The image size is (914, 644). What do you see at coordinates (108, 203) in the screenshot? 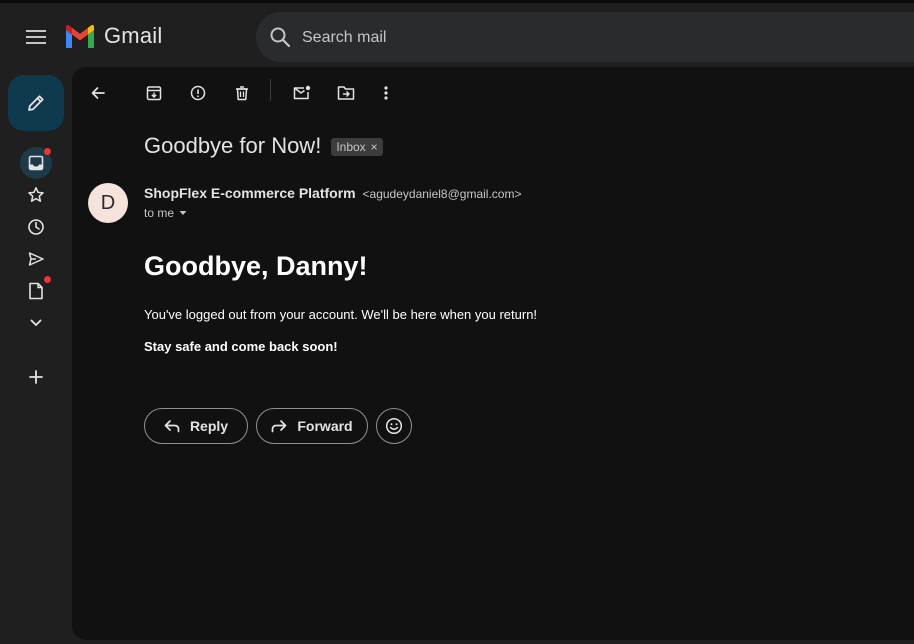
I see `avatar: D` at bounding box center [108, 203].